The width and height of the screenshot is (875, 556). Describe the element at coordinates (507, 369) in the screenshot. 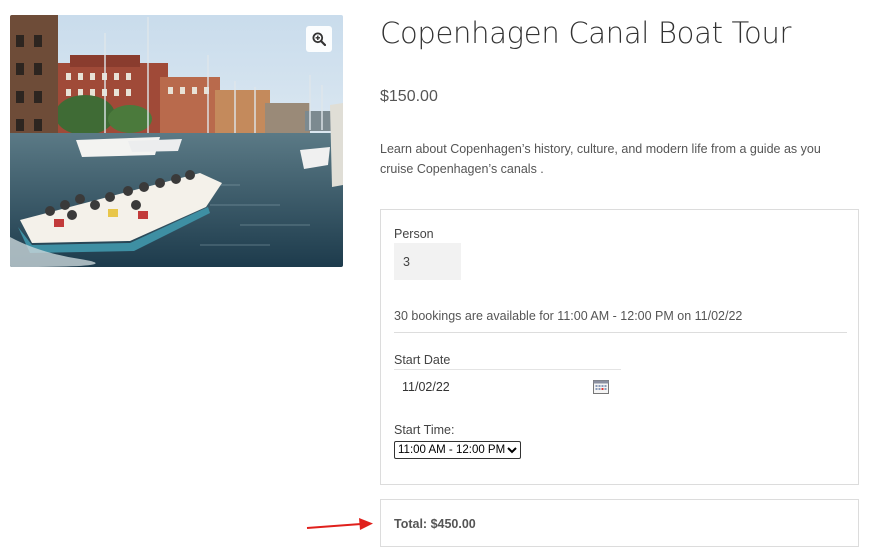

I see `date-field-border` at that location.